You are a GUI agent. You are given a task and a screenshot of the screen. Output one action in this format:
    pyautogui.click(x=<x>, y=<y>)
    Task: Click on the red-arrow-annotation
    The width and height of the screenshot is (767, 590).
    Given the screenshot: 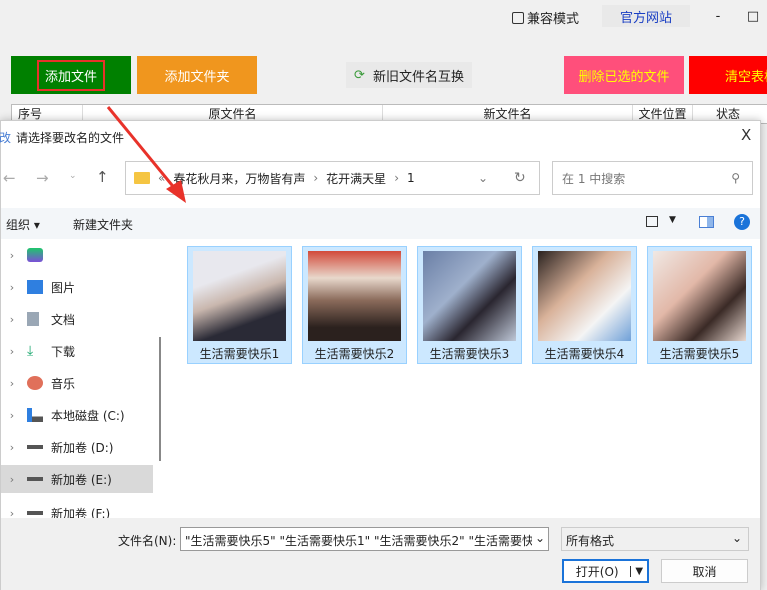 What is the action you would take?
    pyautogui.click(x=146, y=154)
    